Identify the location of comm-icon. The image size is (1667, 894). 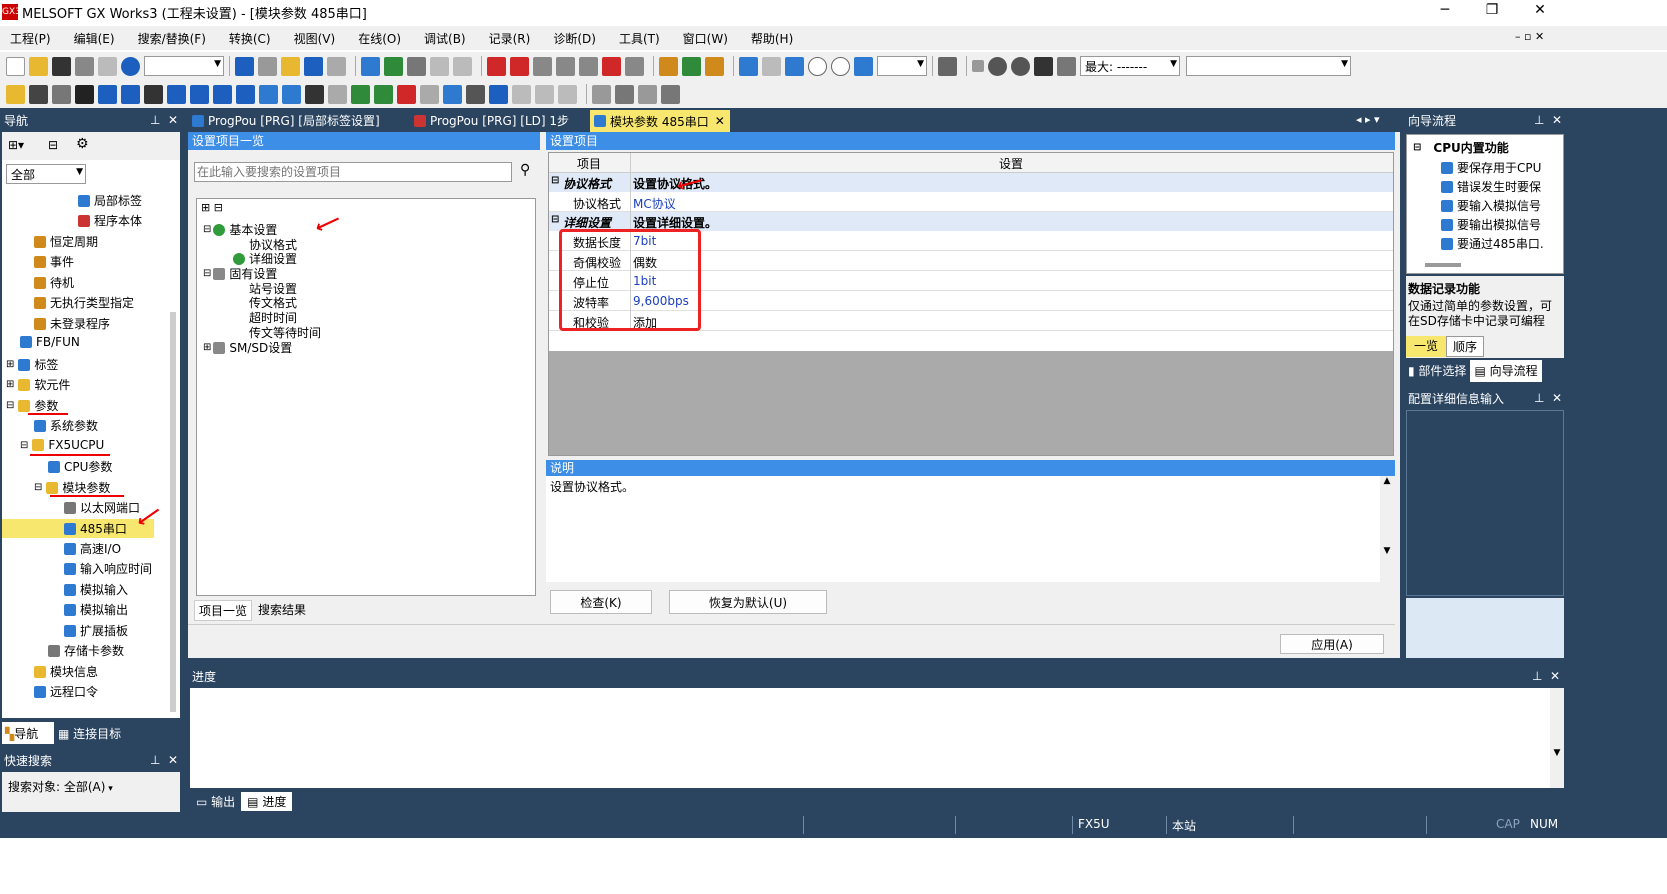
(1043, 66).